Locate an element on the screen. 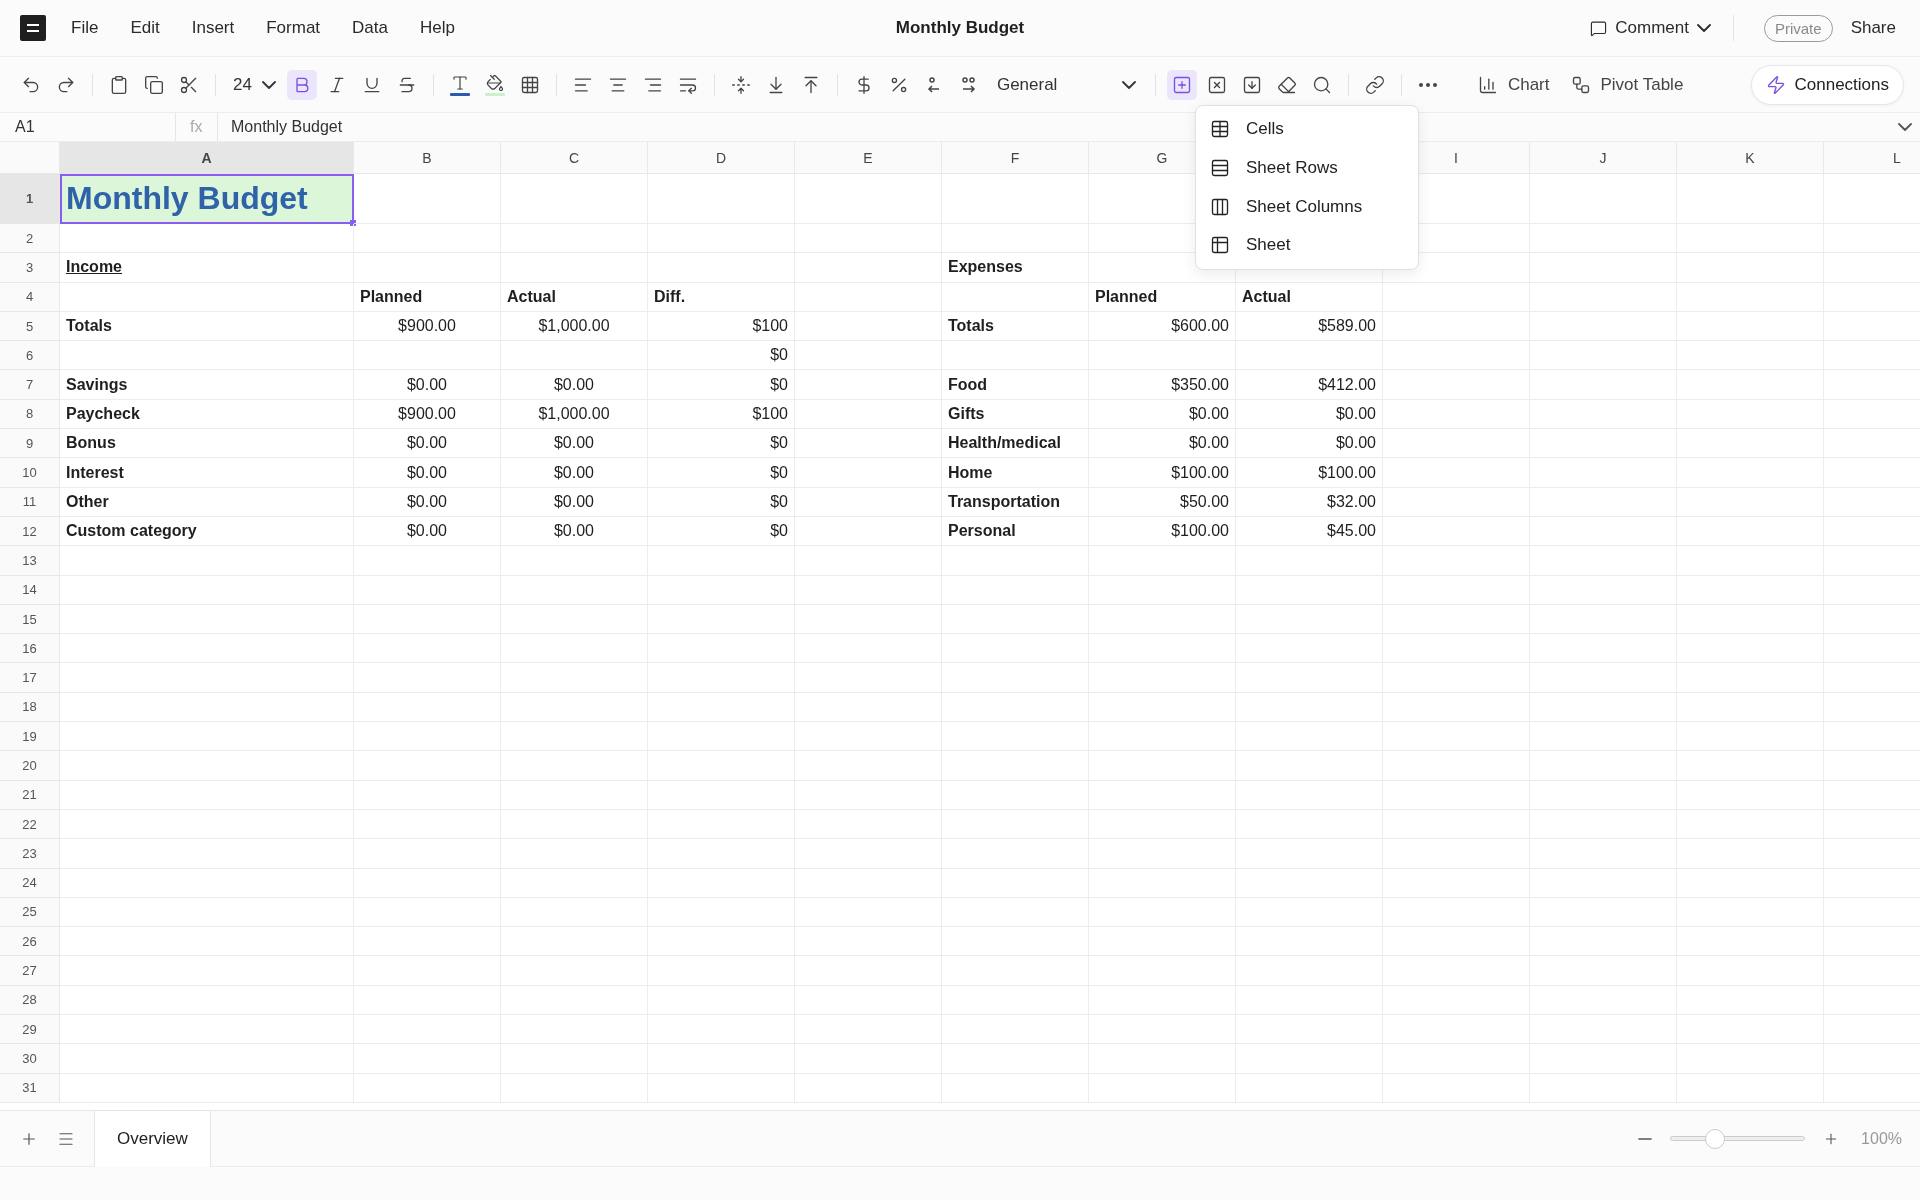 This screenshot has height=1200, width=1920. document-title: Monthly Budget is located at coordinates (960, 28).